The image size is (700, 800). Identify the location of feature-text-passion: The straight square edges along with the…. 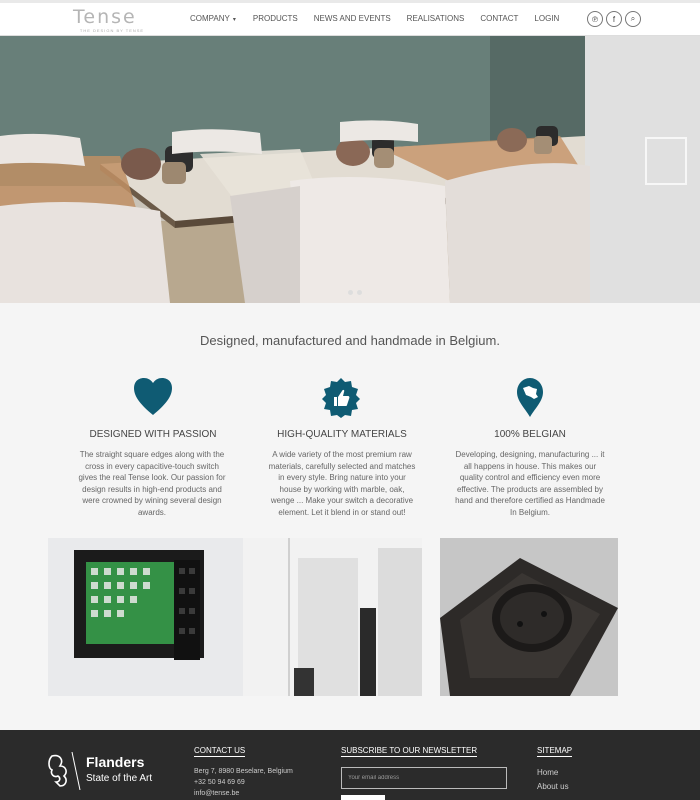
(152, 483).